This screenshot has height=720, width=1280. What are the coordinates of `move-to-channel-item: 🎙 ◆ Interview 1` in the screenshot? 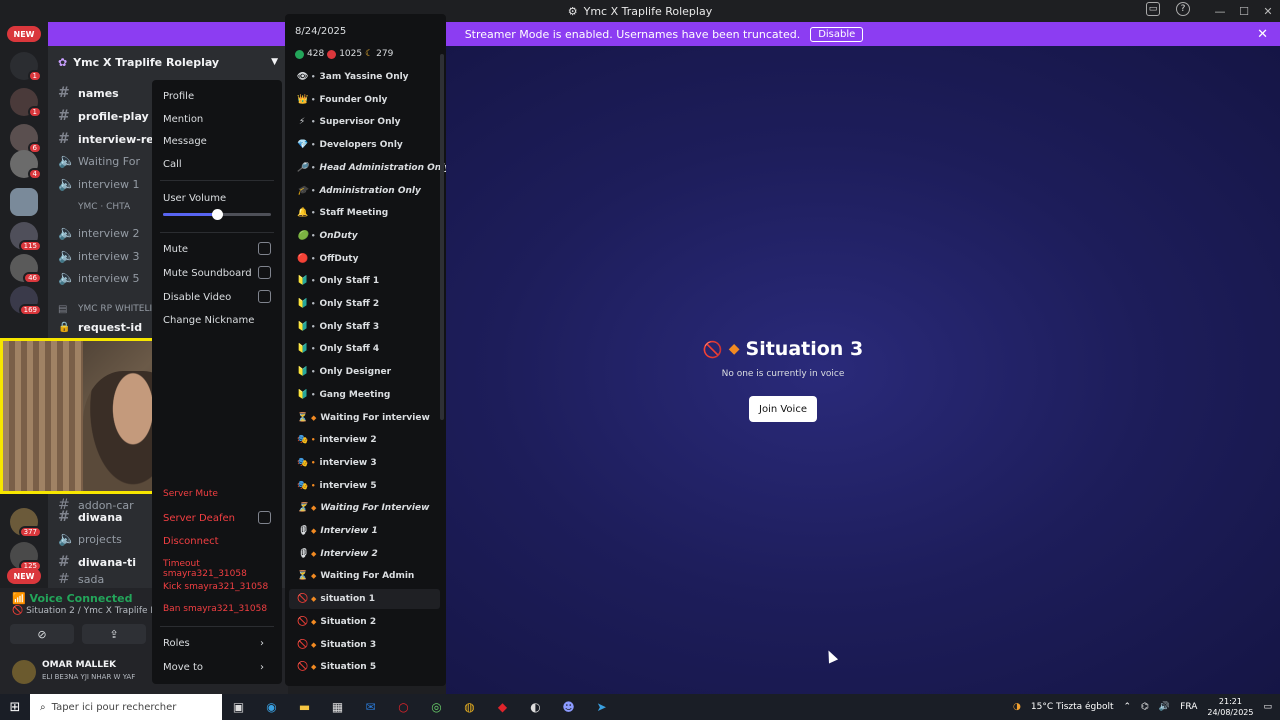 It's located at (364, 531).